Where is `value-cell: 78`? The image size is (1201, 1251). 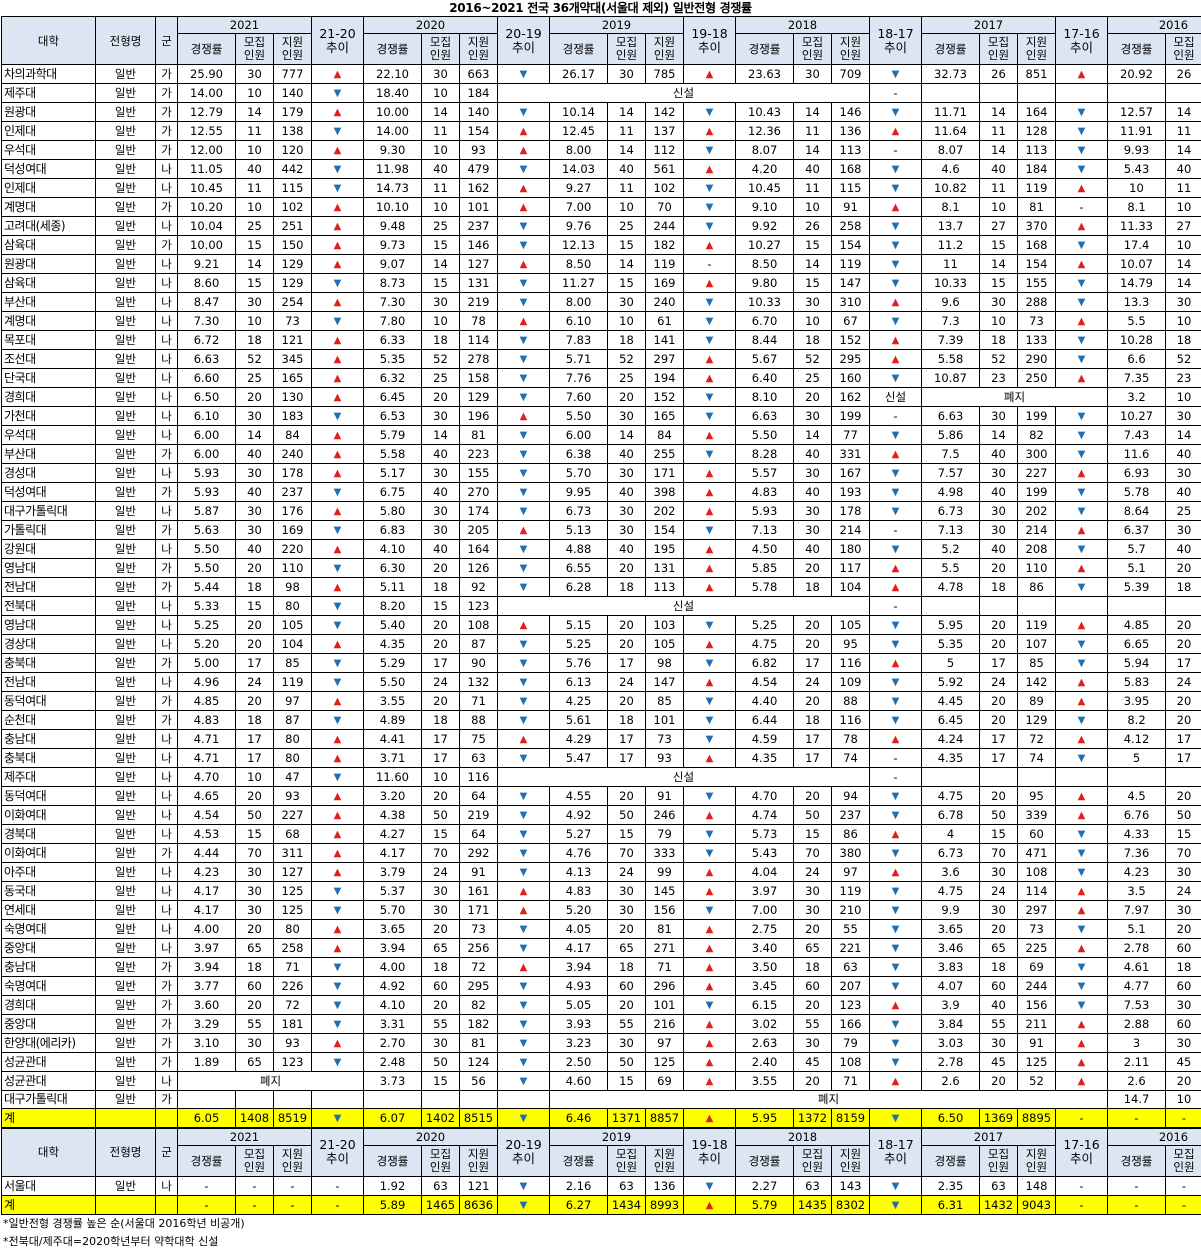
value-cell: 78 is located at coordinates (851, 739).